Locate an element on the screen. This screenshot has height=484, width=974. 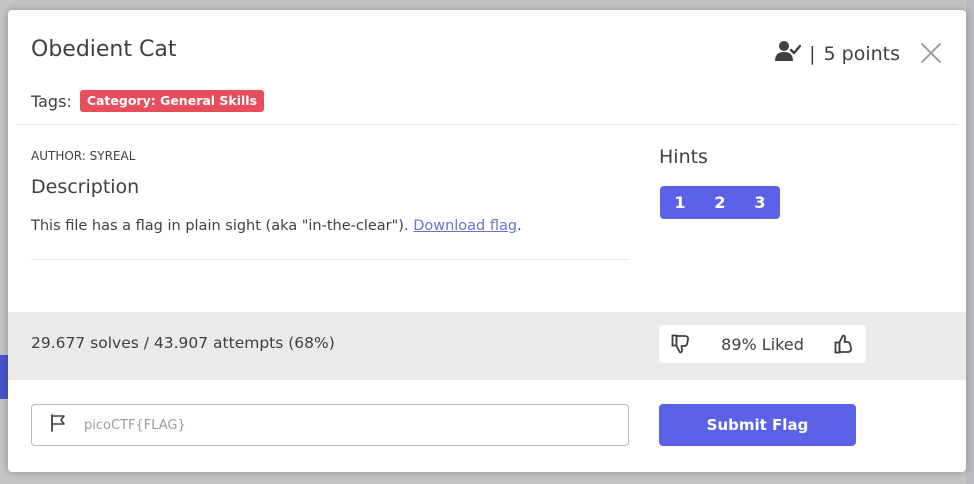
thumbs-down-icon is located at coordinates (681, 344).